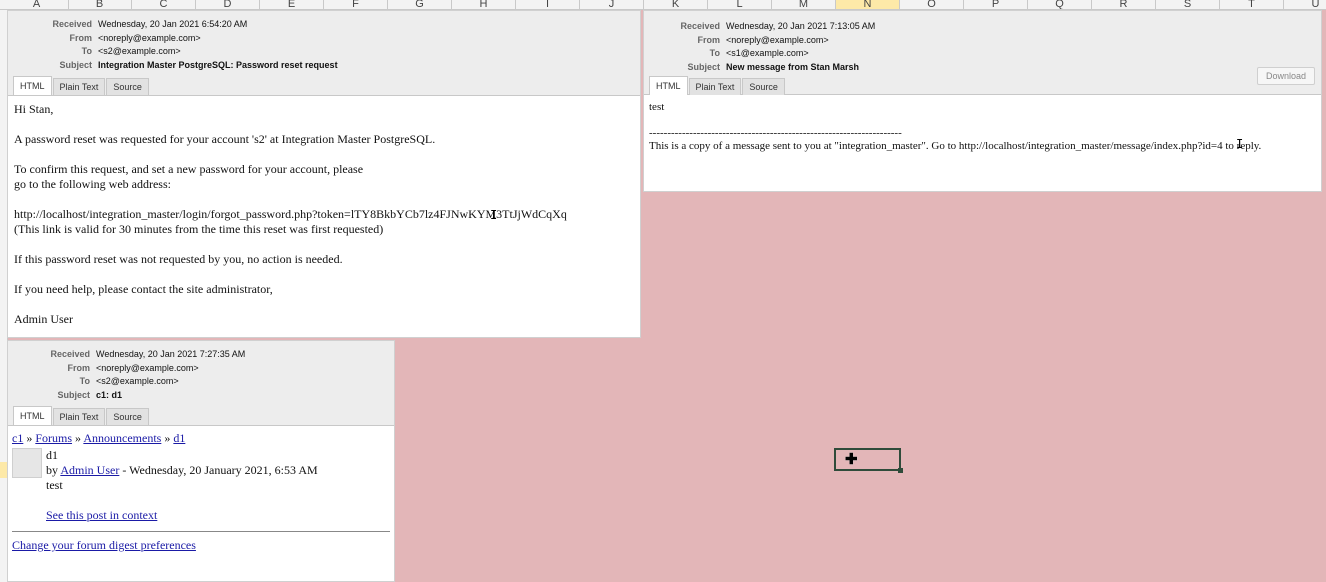 This screenshot has height=582, width=1326. What do you see at coordinates (292, 4) in the screenshot?
I see `column-header-e: E` at bounding box center [292, 4].